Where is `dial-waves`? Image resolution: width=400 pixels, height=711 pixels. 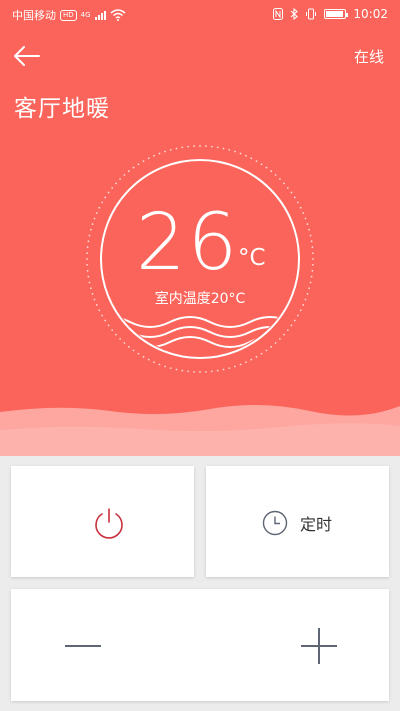 dial-waves is located at coordinates (200, 332).